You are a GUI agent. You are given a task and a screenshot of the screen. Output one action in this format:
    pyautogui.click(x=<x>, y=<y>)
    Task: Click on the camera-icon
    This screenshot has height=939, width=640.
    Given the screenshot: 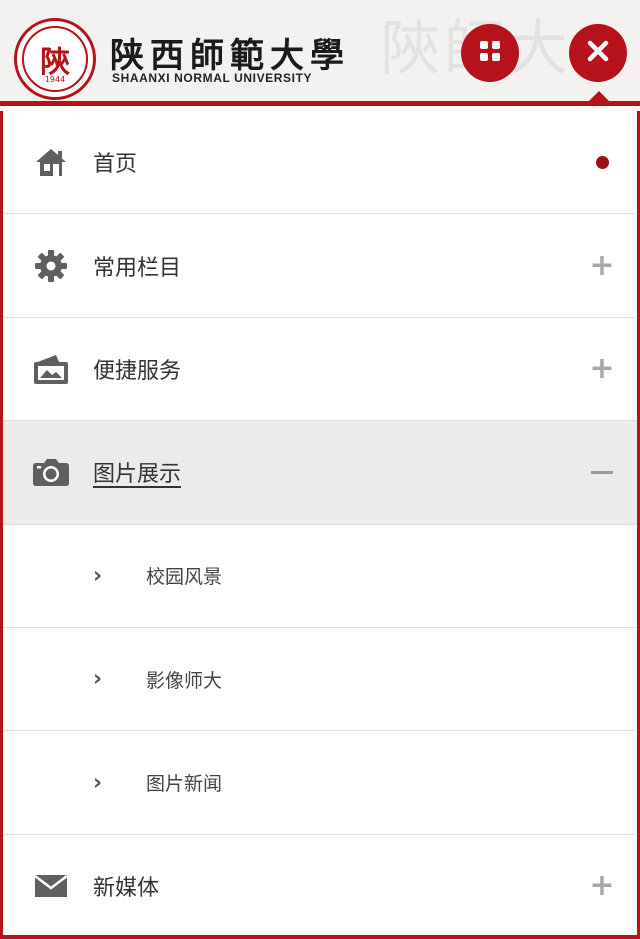 What is the action you would take?
    pyautogui.click(x=51, y=472)
    